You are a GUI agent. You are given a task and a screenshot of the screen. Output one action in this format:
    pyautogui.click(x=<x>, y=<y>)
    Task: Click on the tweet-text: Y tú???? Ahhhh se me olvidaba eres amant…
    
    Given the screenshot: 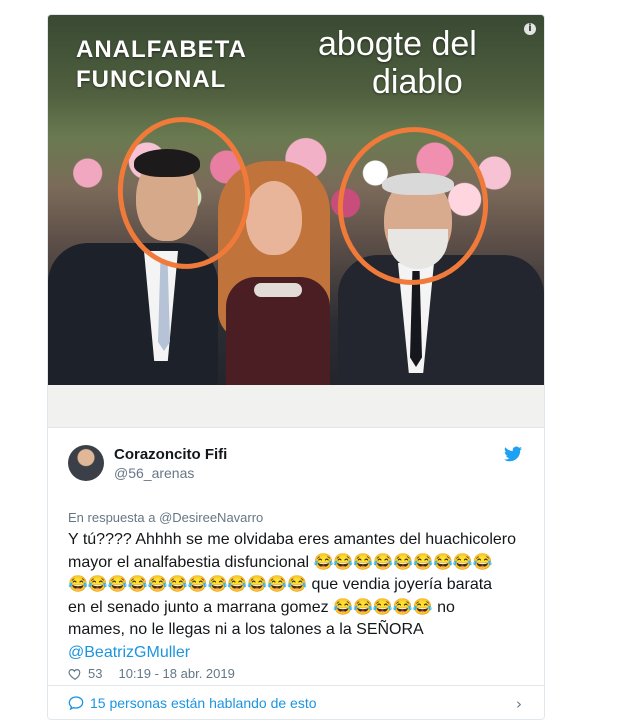 What is the action you would take?
    pyautogui.click(x=298, y=596)
    